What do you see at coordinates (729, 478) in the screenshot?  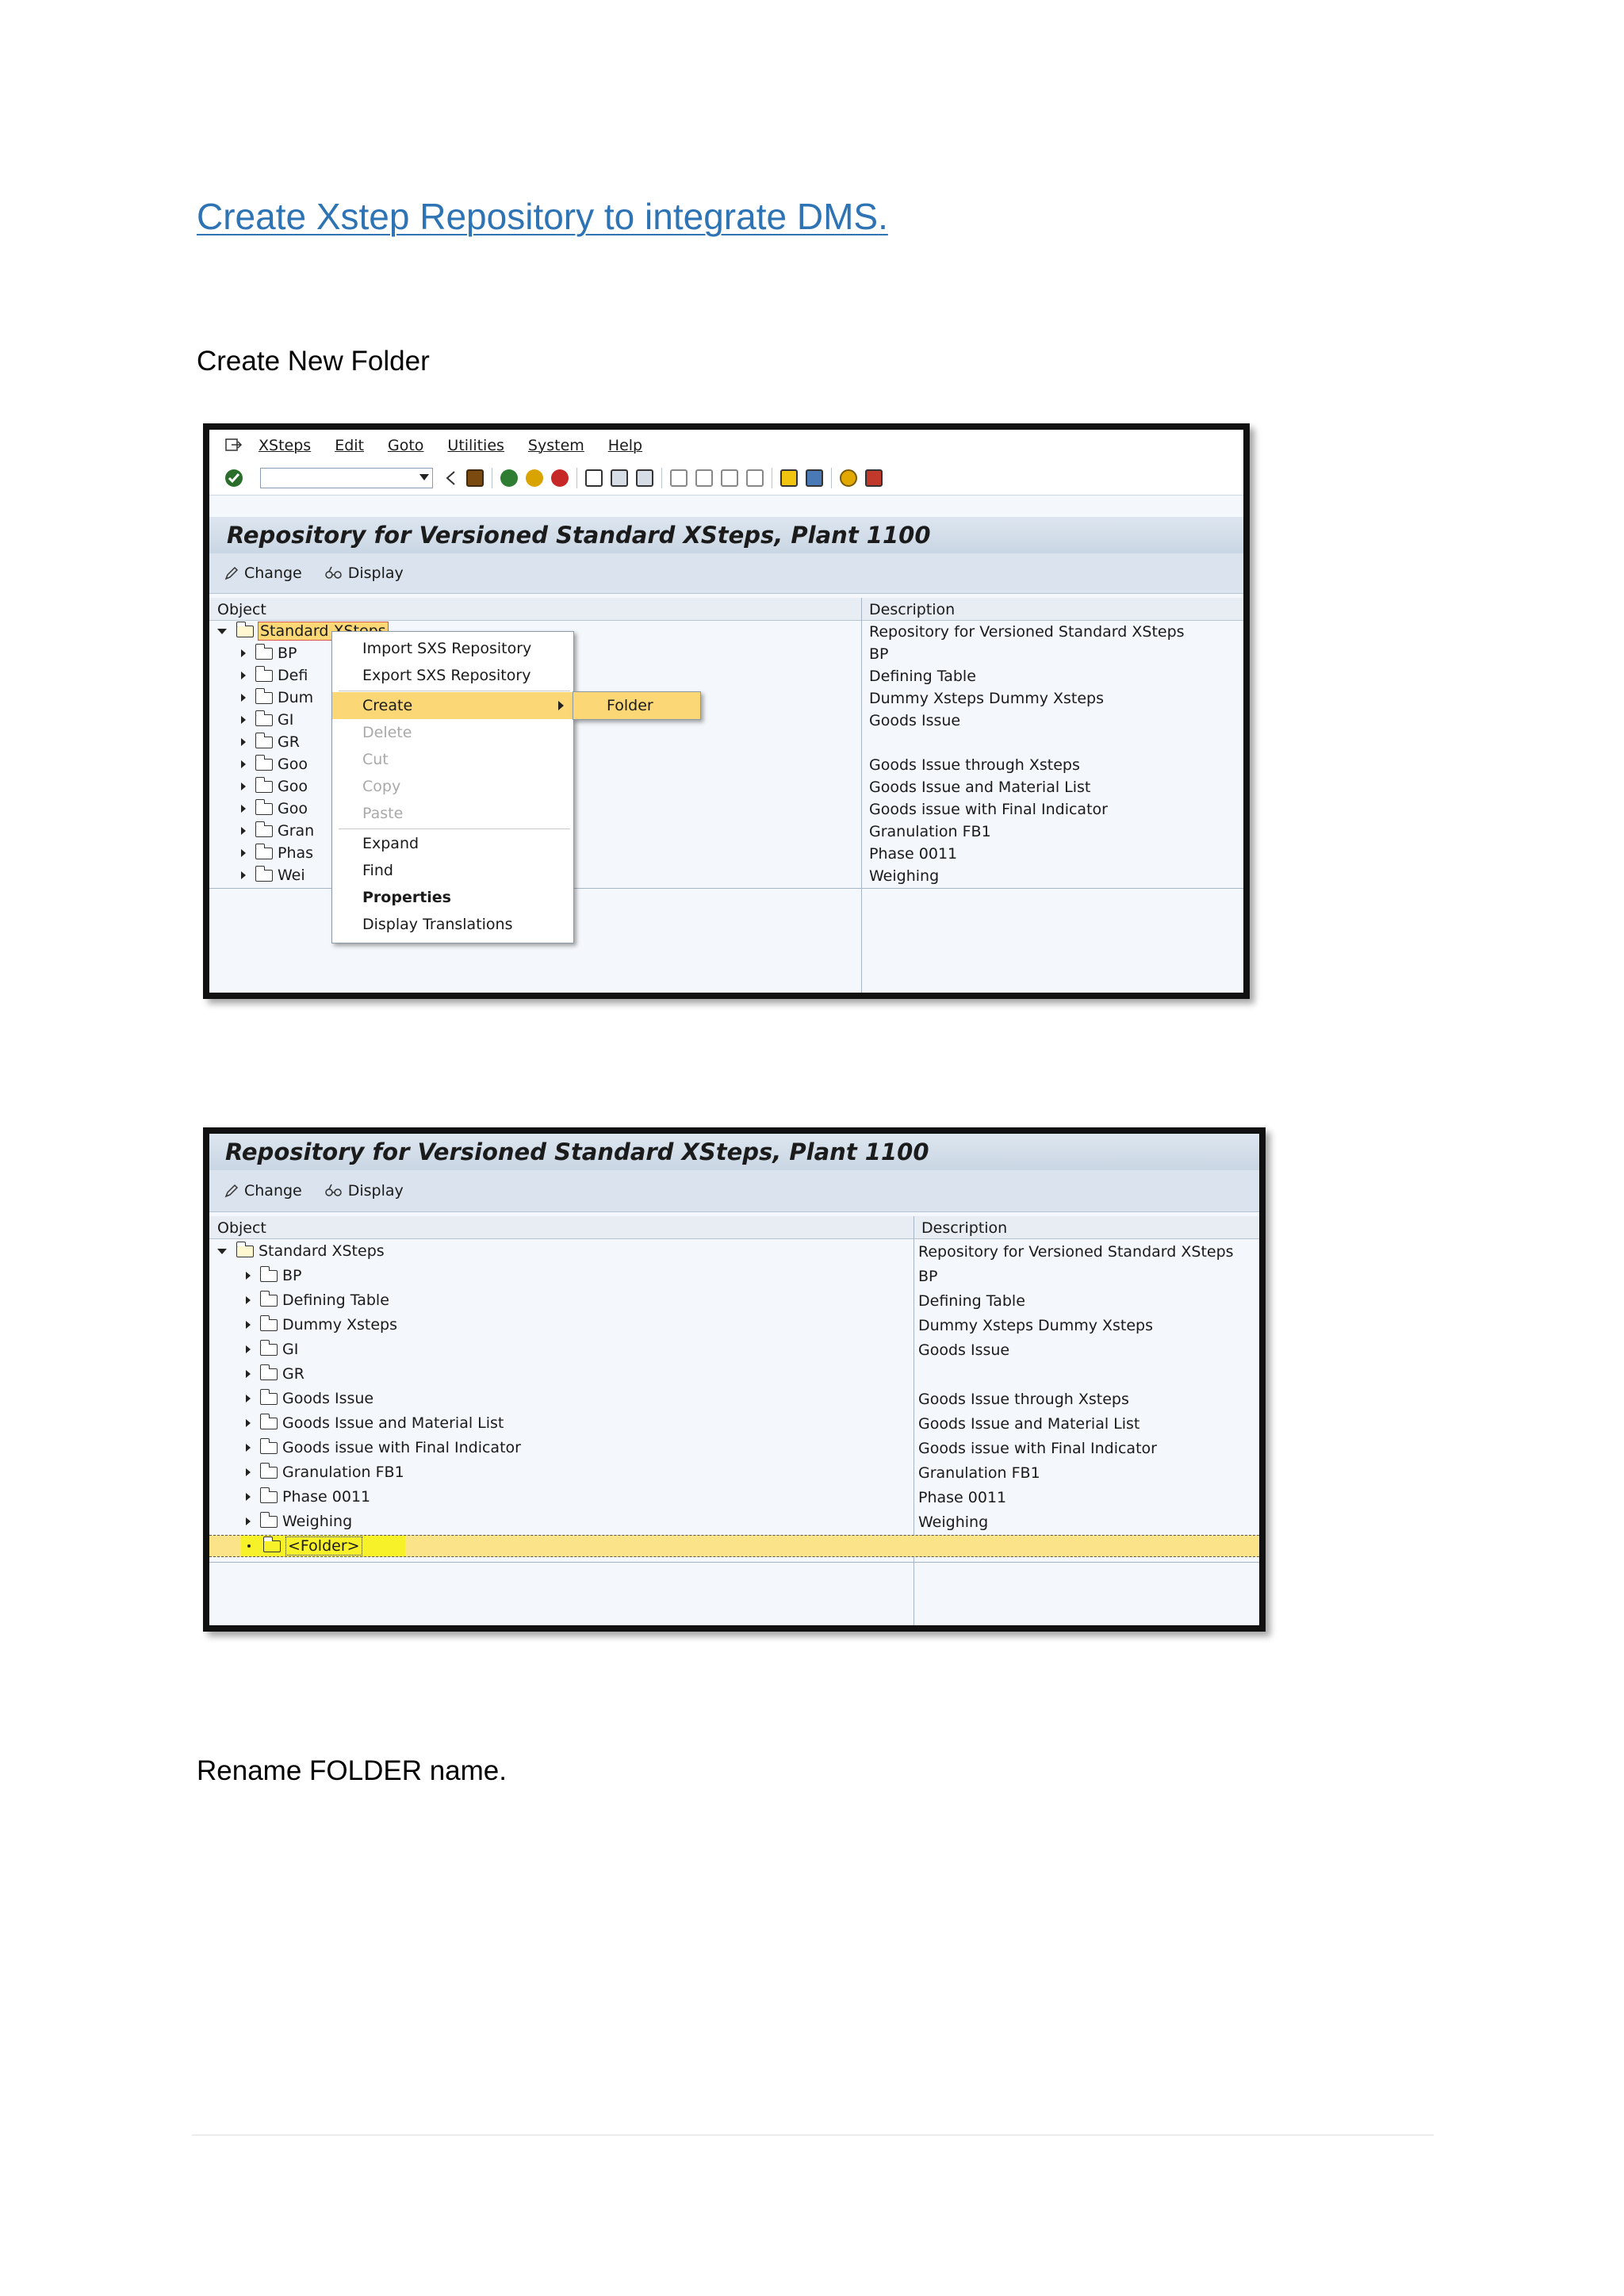 I see `next-page-icon` at bounding box center [729, 478].